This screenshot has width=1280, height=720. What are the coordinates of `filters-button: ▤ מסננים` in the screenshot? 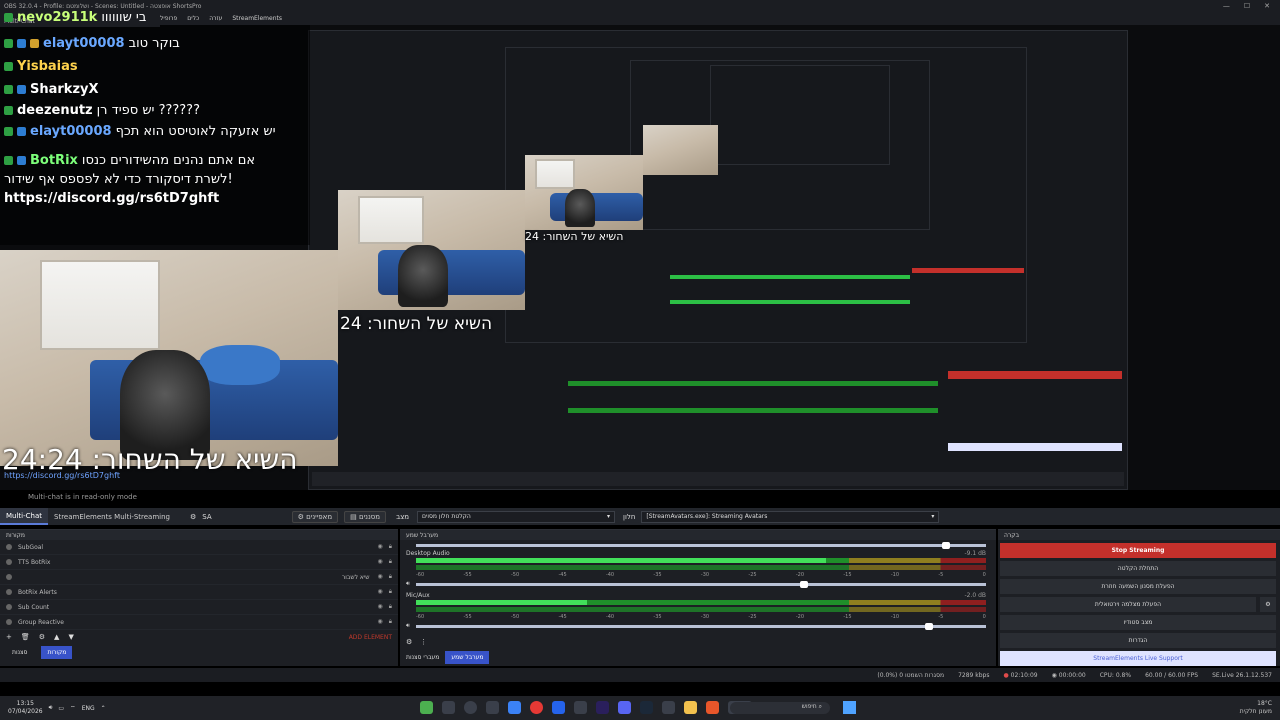 It's located at (365, 516).